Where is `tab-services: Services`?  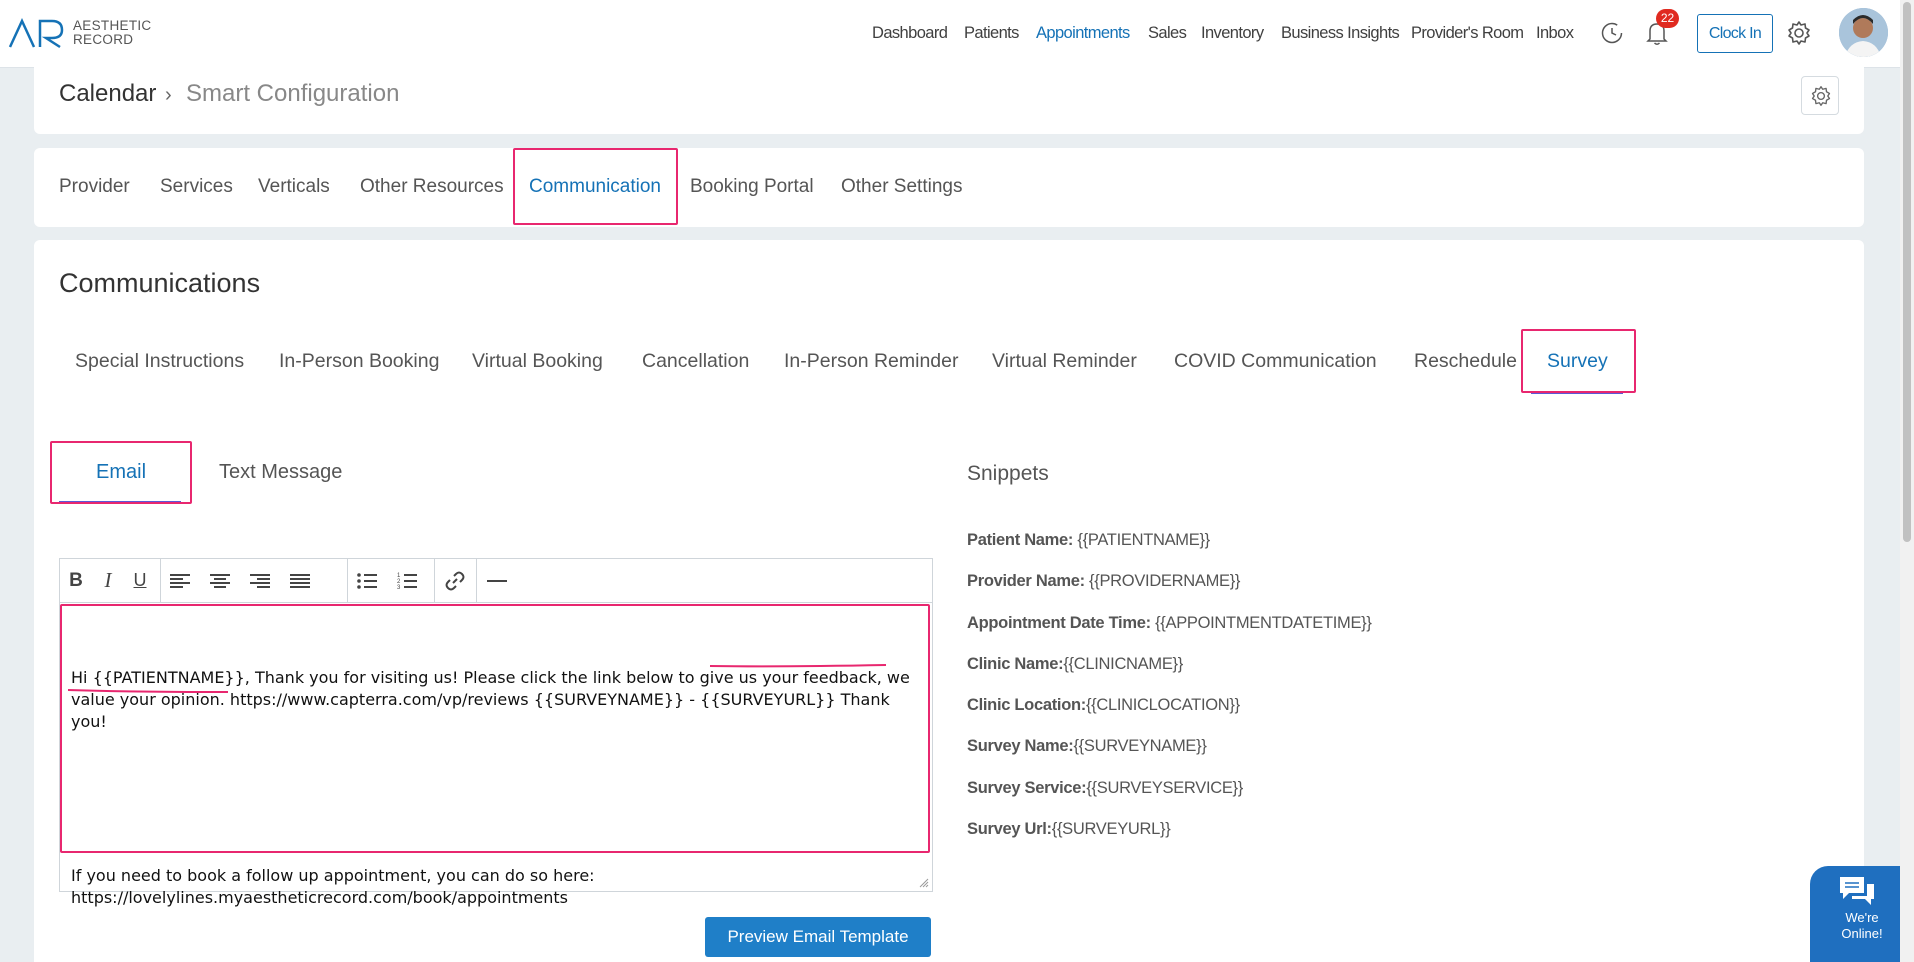
tab-services: Services is located at coordinates (196, 187).